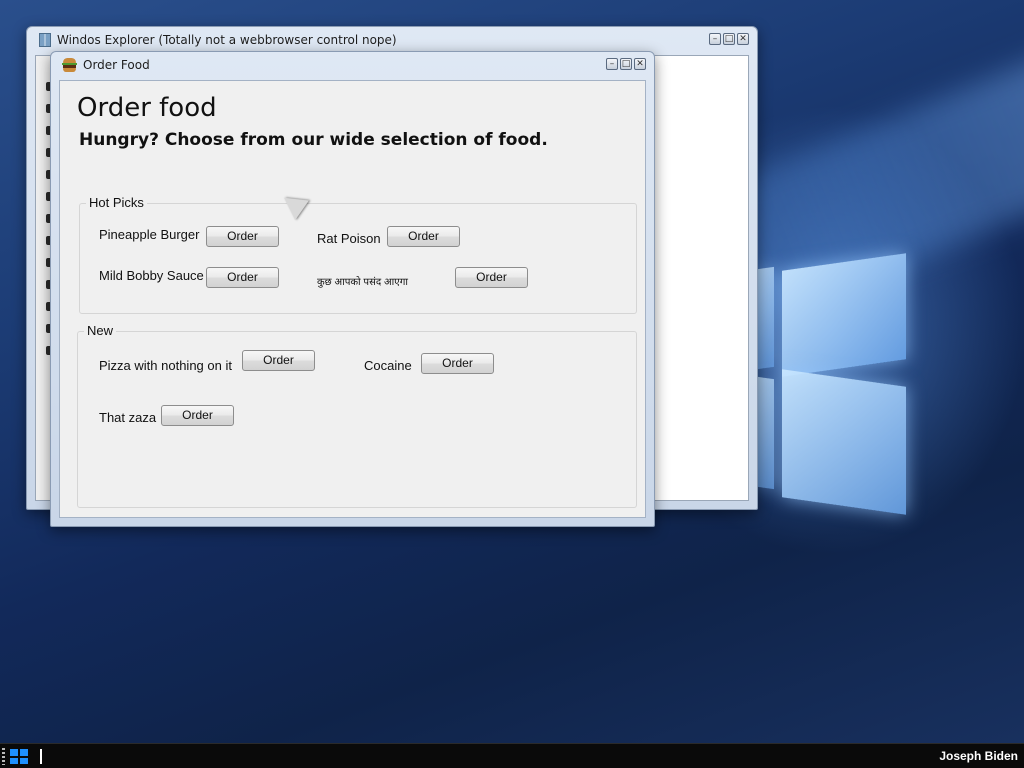 The image size is (1024, 768). I want to click on page-title: Order food, so click(147, 108).